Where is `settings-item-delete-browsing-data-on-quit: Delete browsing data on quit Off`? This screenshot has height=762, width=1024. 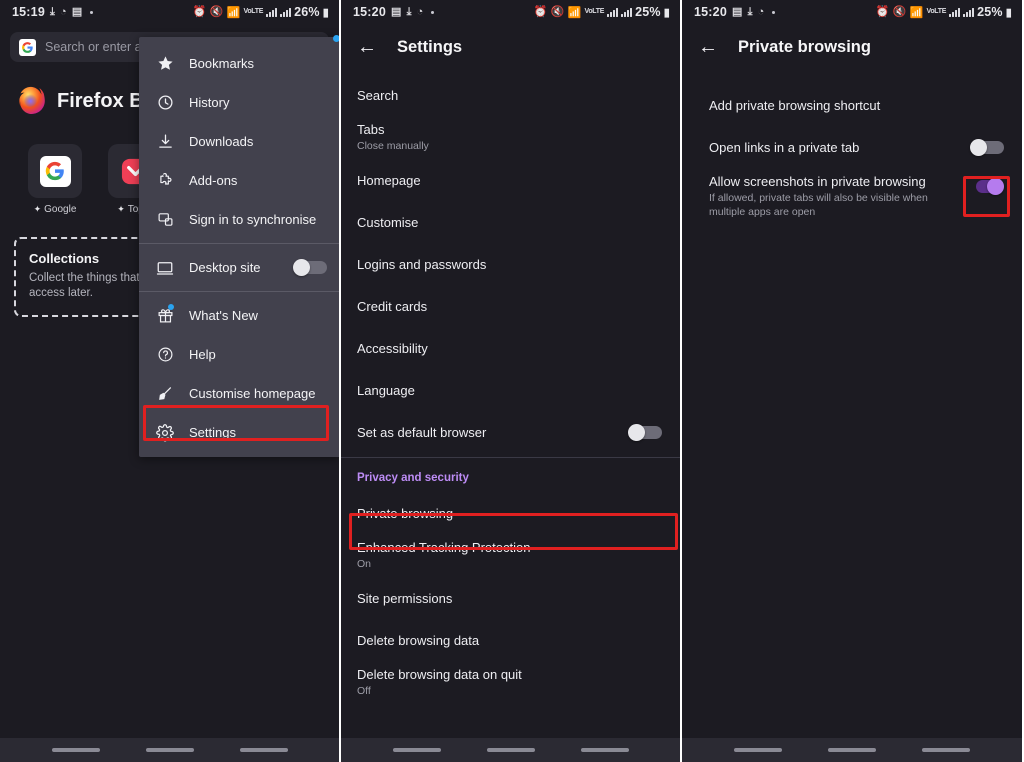
settings-item-delete-browsing-data-on-quit: Delete browsing data on quit Off is located at coordinates (510, 682).